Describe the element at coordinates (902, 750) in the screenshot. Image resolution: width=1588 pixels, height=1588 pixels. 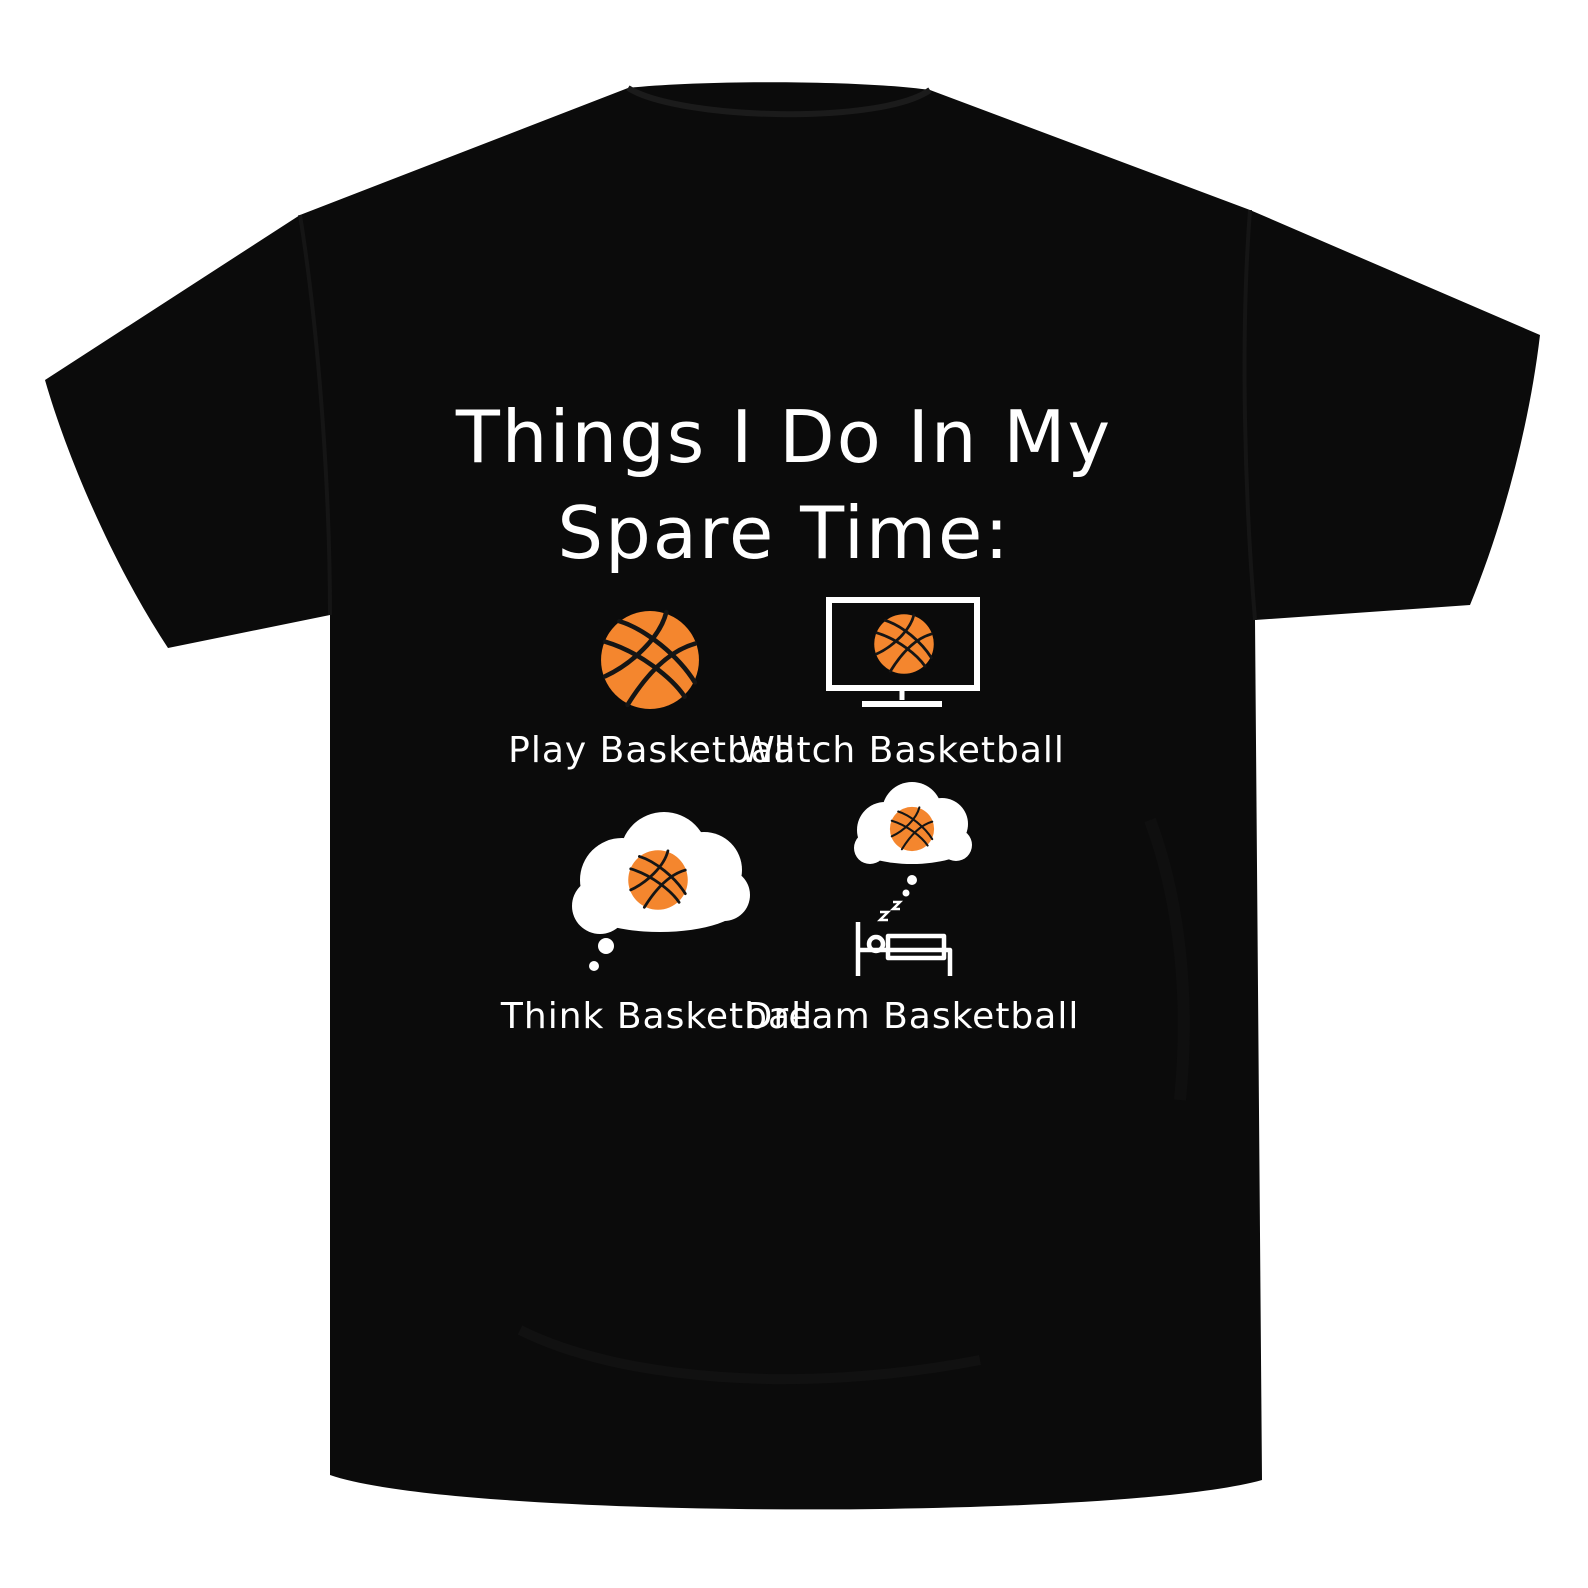
I see `caption-watch-basketball: Watch Basketball` at that location.